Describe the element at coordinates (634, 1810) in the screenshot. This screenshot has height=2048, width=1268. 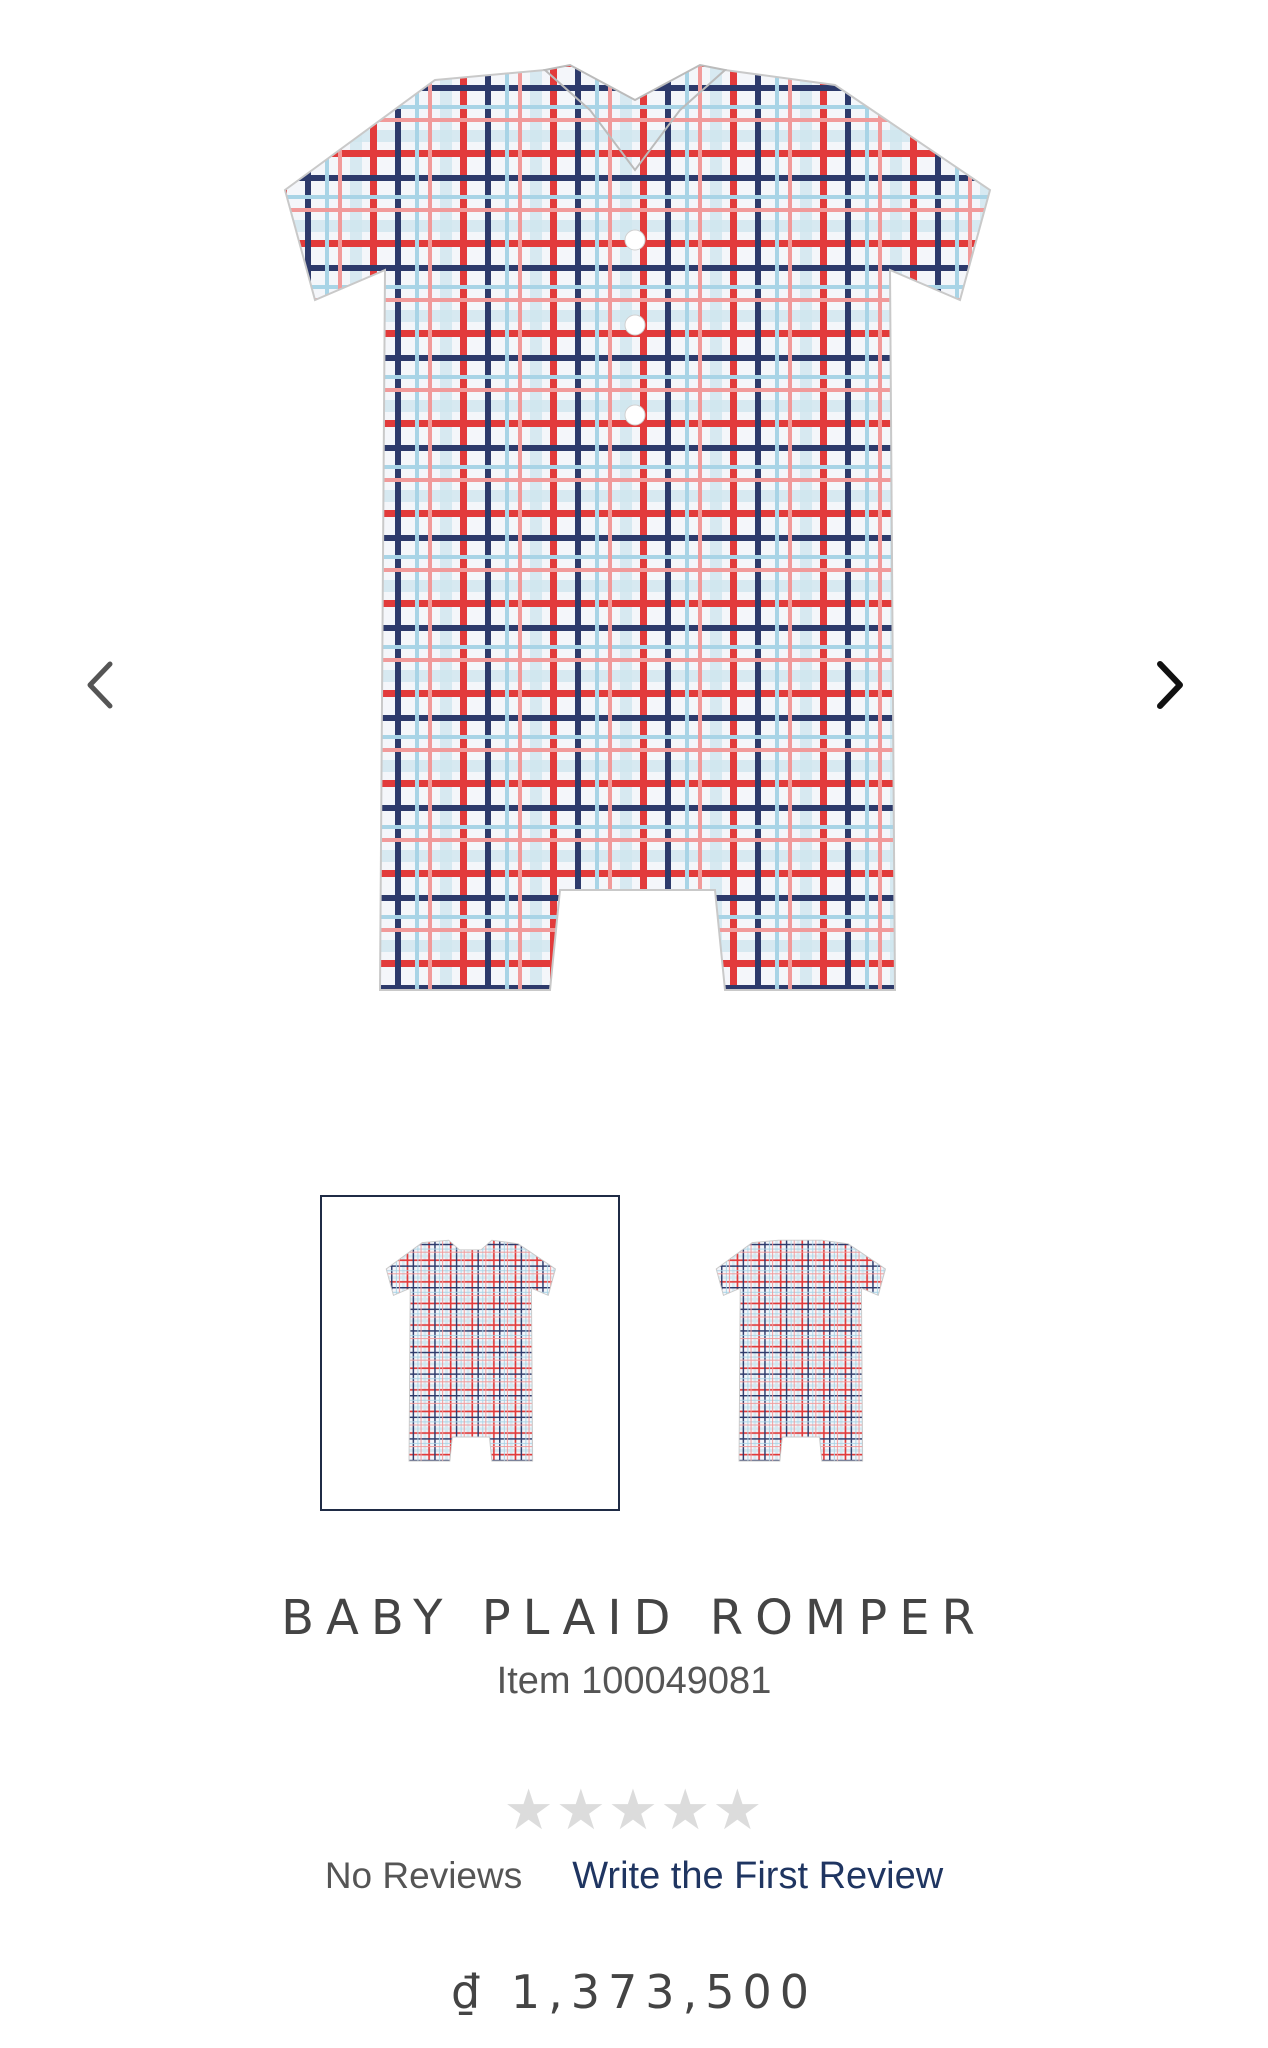
I see `rating-stars: ★★★★★` at that location.